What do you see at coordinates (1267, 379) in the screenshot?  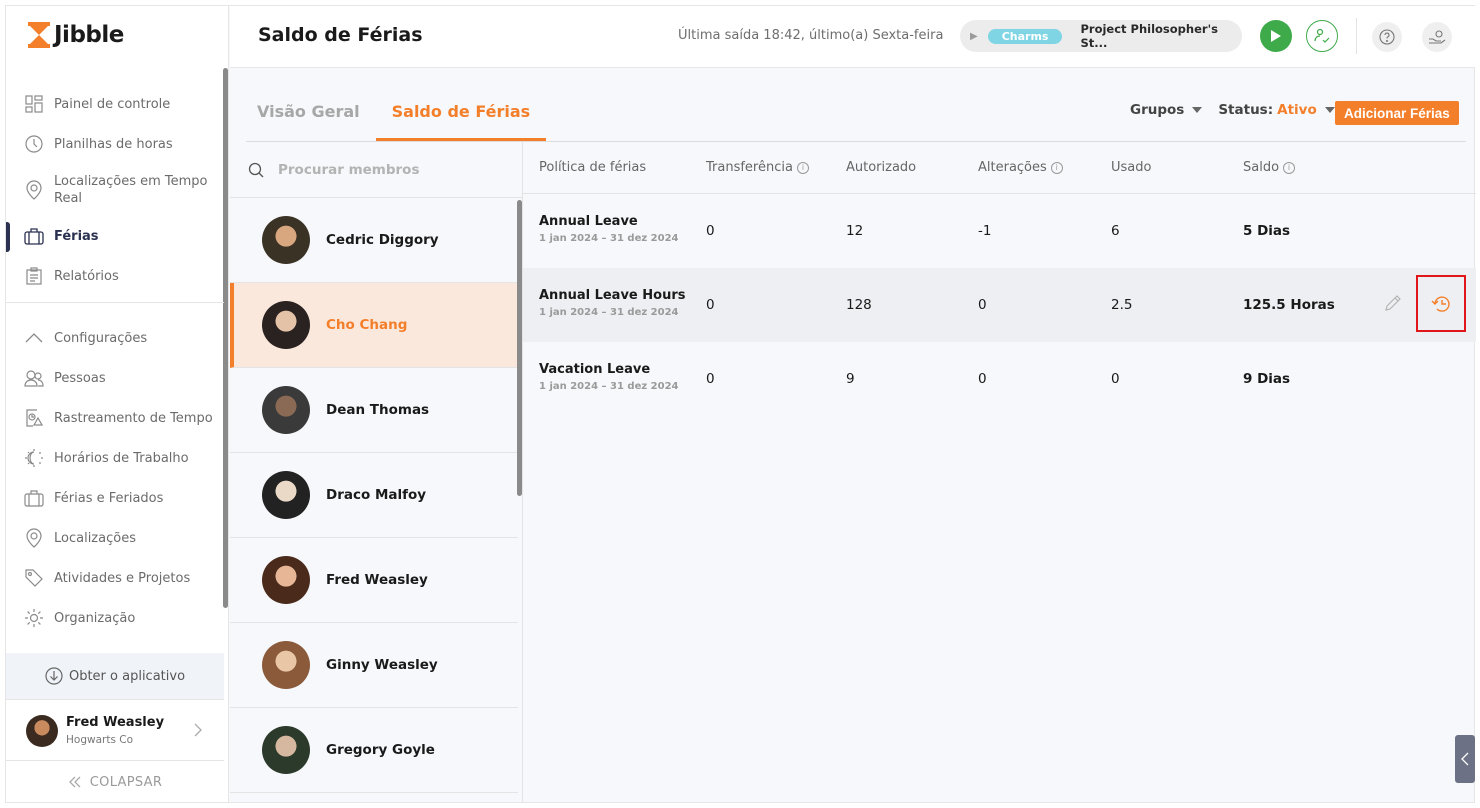 I see `balance-cell: 9 Dias` at bounding box center [1267, 379].